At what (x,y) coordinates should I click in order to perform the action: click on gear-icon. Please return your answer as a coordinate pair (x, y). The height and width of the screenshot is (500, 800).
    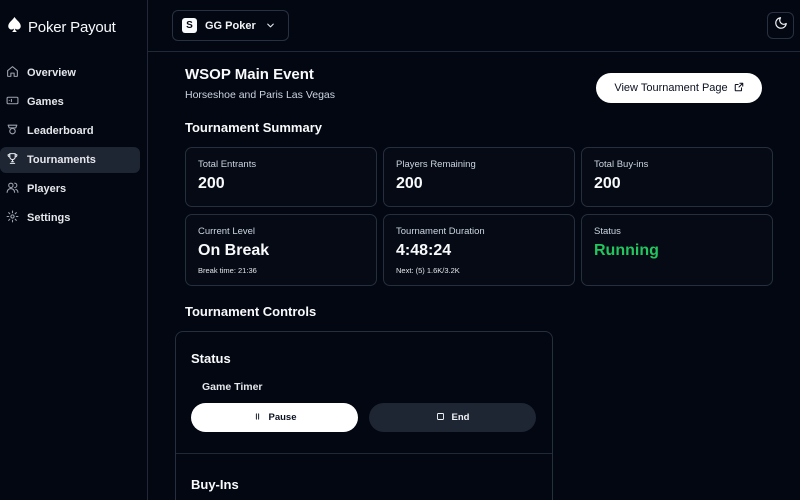
    Looking at the image, I should click on (12, 218).